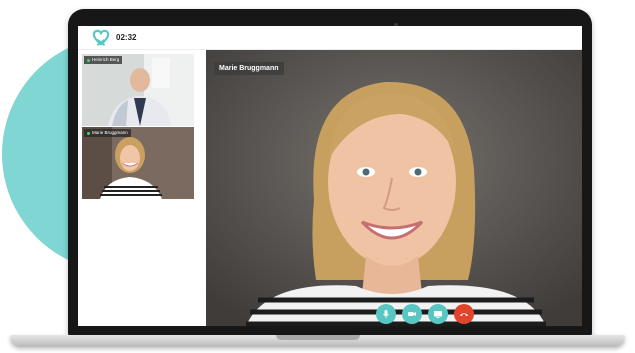  Describe the element at coordinates (103, 60) in the screenshot. I see `participant-label: Heinrich Berg` at that location.